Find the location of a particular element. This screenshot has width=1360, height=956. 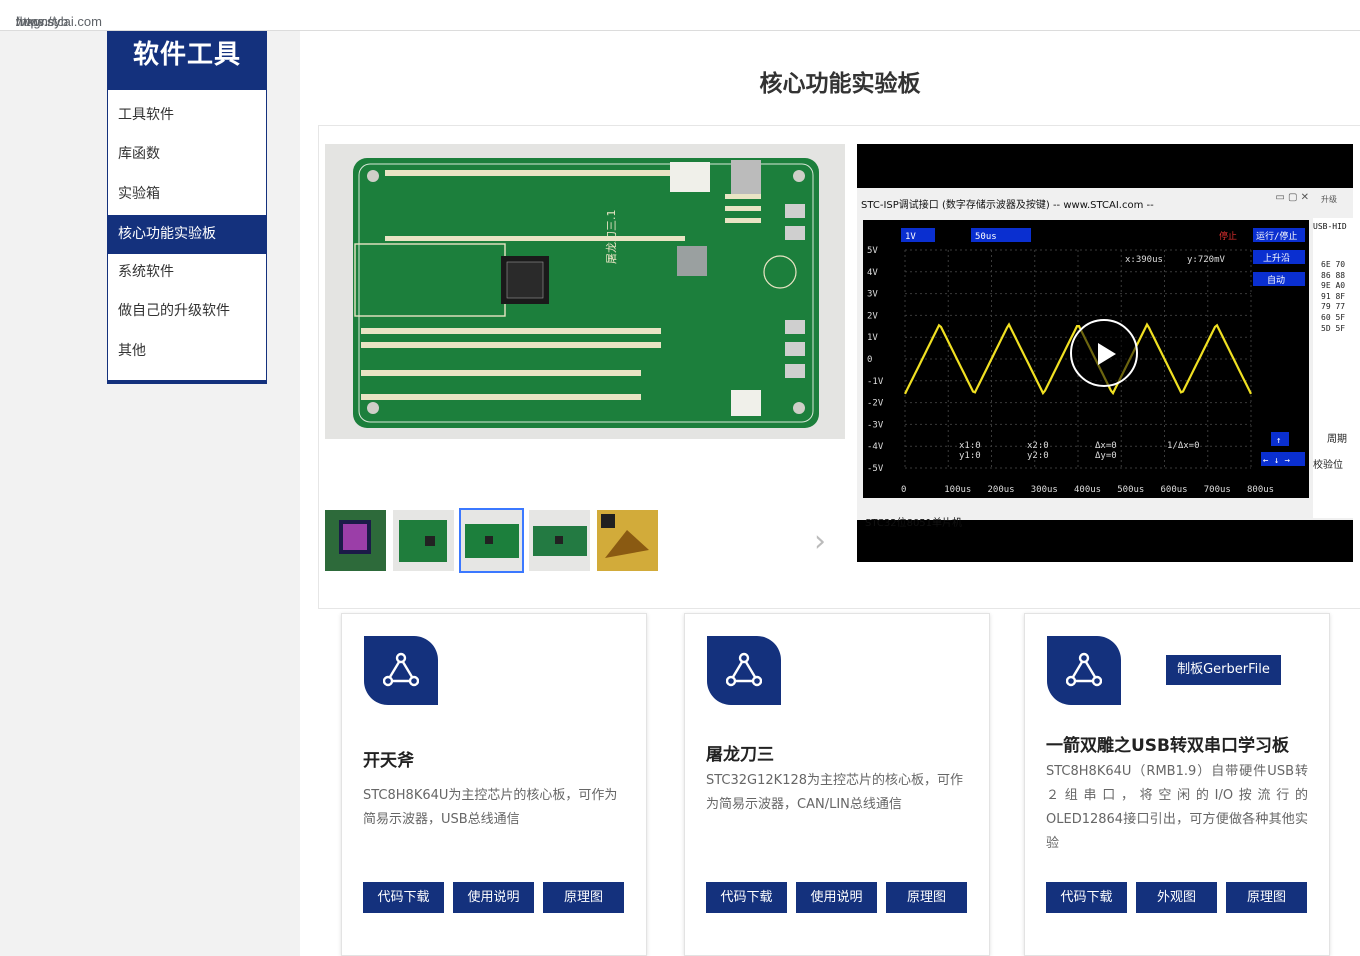

card-title: 开天斧 is located at coordinates (388, 761).